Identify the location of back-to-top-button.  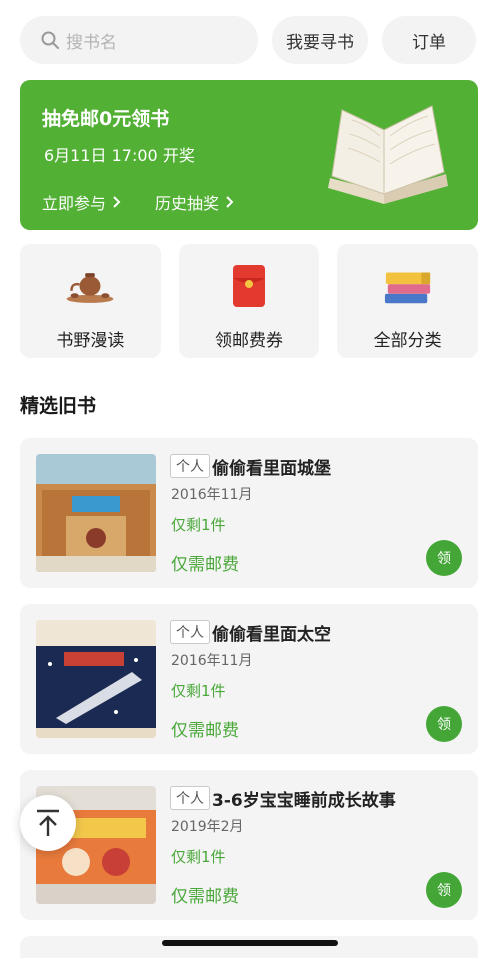
(48, 823).